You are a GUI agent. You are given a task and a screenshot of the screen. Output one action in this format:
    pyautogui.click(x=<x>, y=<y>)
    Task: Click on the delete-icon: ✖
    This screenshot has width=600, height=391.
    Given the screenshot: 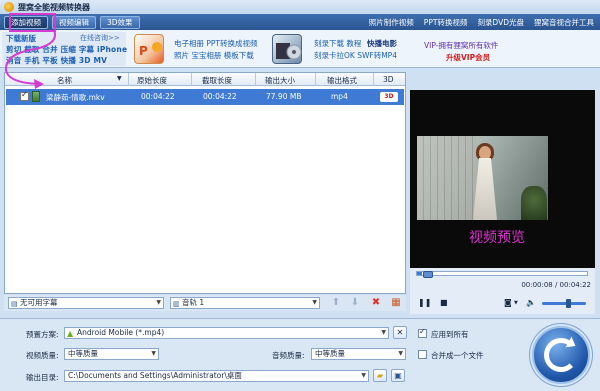 What is the action you would take?
    pyautogui.click(x=376, y=303)
    